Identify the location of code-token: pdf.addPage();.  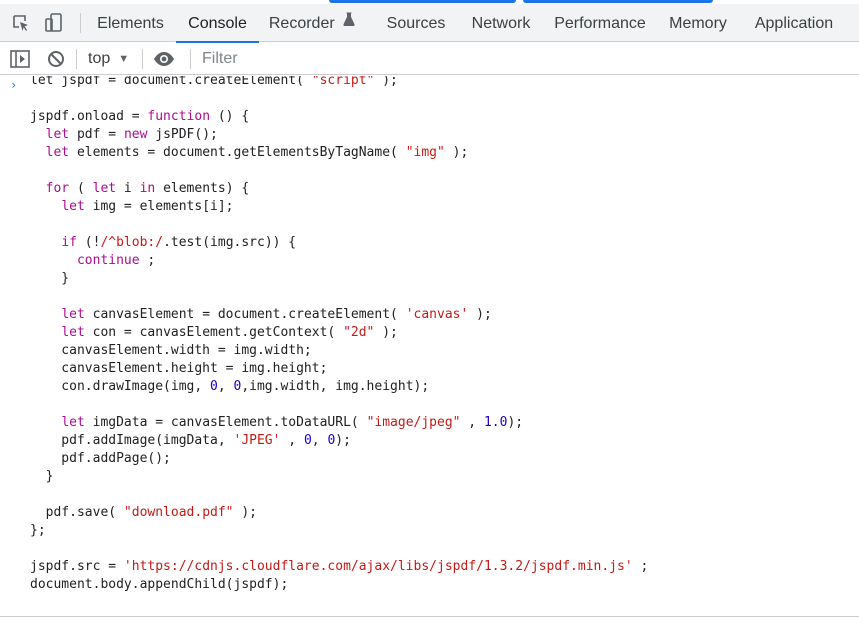
(100, 458).